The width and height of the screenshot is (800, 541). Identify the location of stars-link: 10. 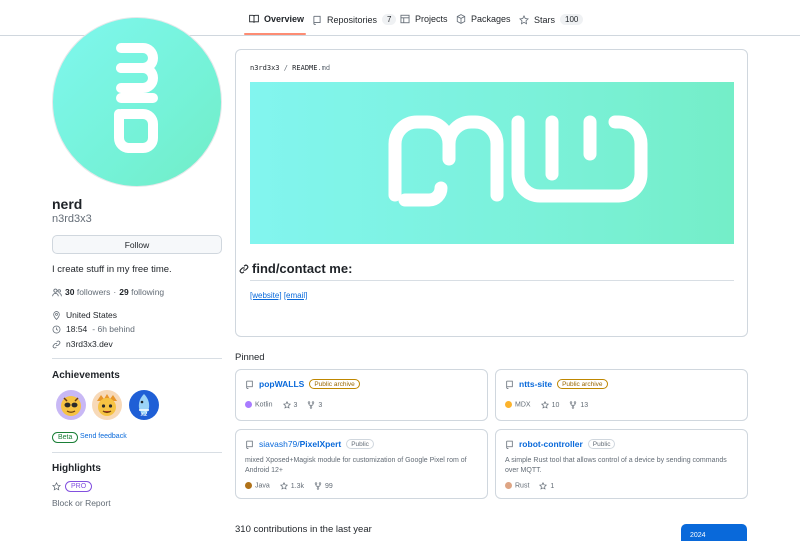
(549, 405).